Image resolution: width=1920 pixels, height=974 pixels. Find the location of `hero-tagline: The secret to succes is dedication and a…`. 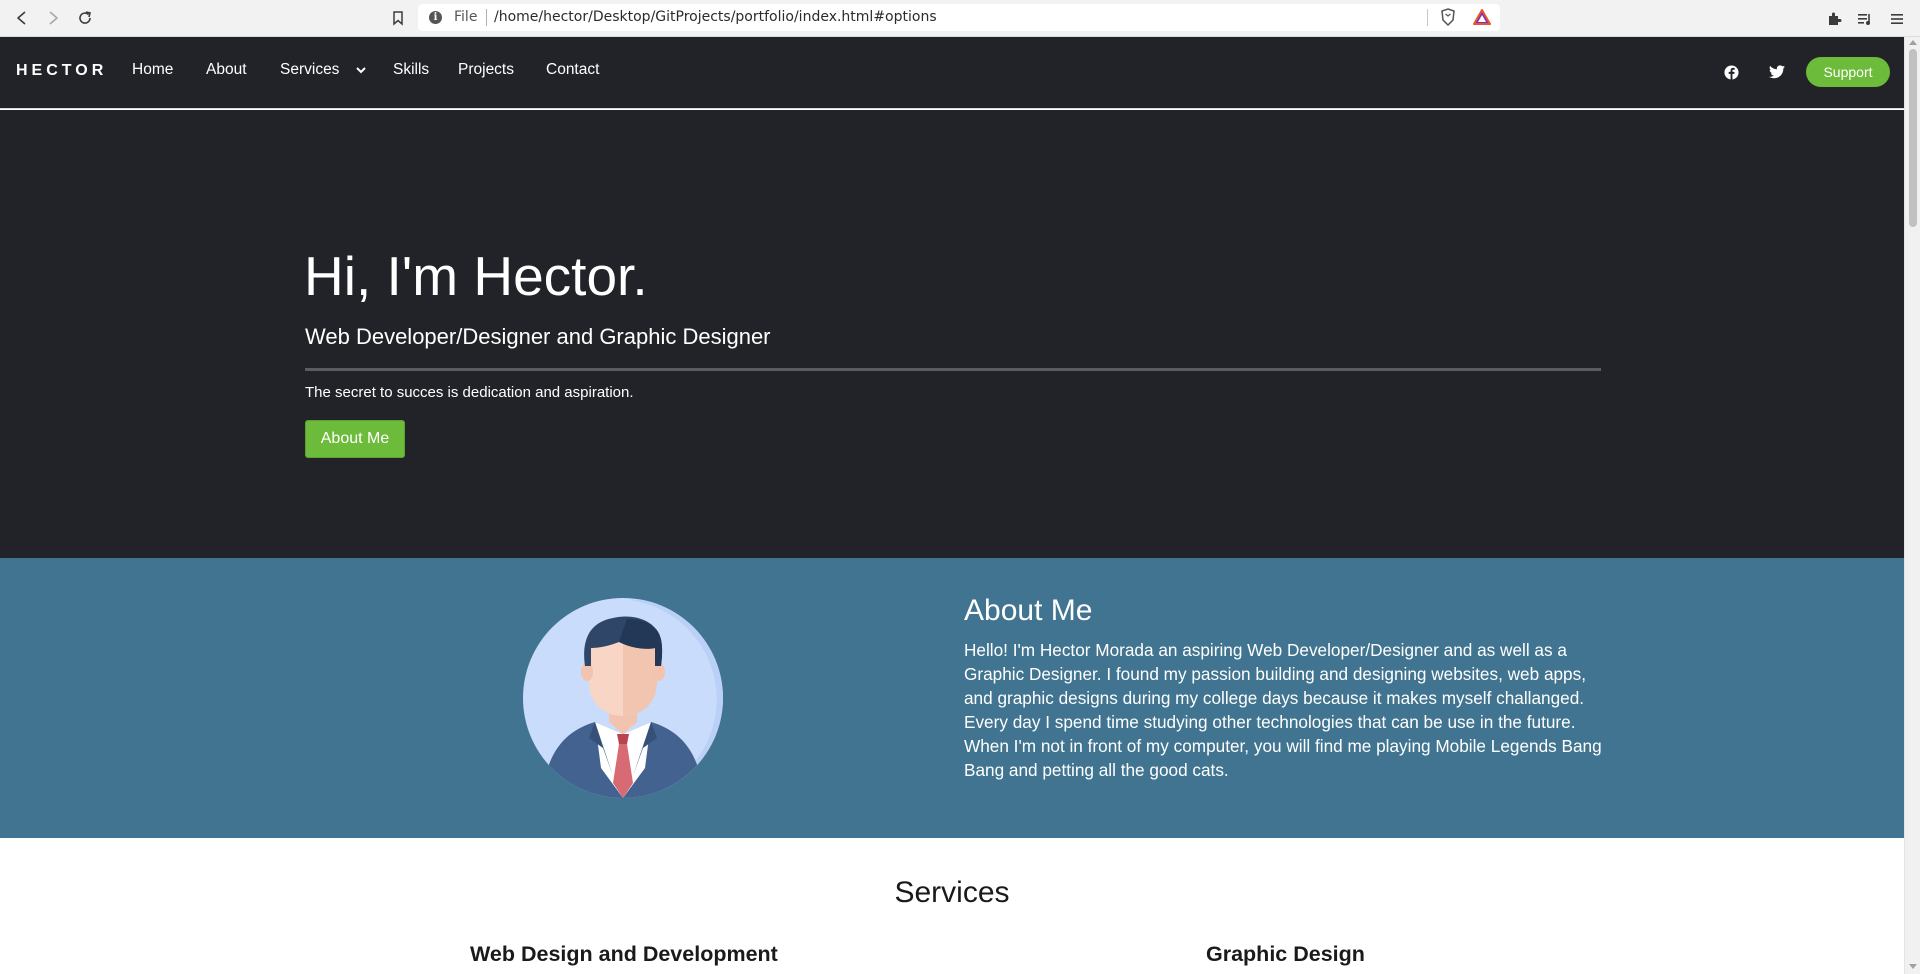

hero-tagline: The secret to succes is dedication and a… is located at coordinates (469, 392).